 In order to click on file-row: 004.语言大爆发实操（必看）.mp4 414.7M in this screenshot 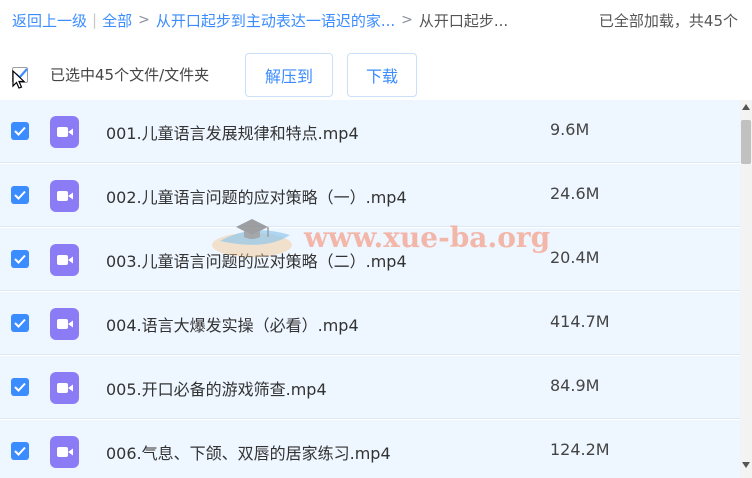, I will do `click(370, 323)`.